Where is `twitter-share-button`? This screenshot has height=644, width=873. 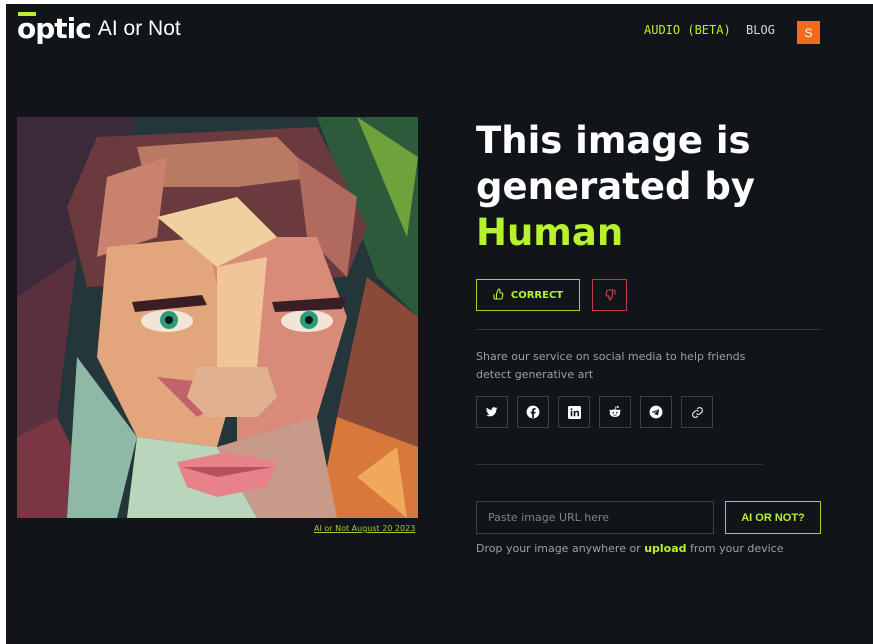
twitter-share-button is located at coordinates (492, 412).